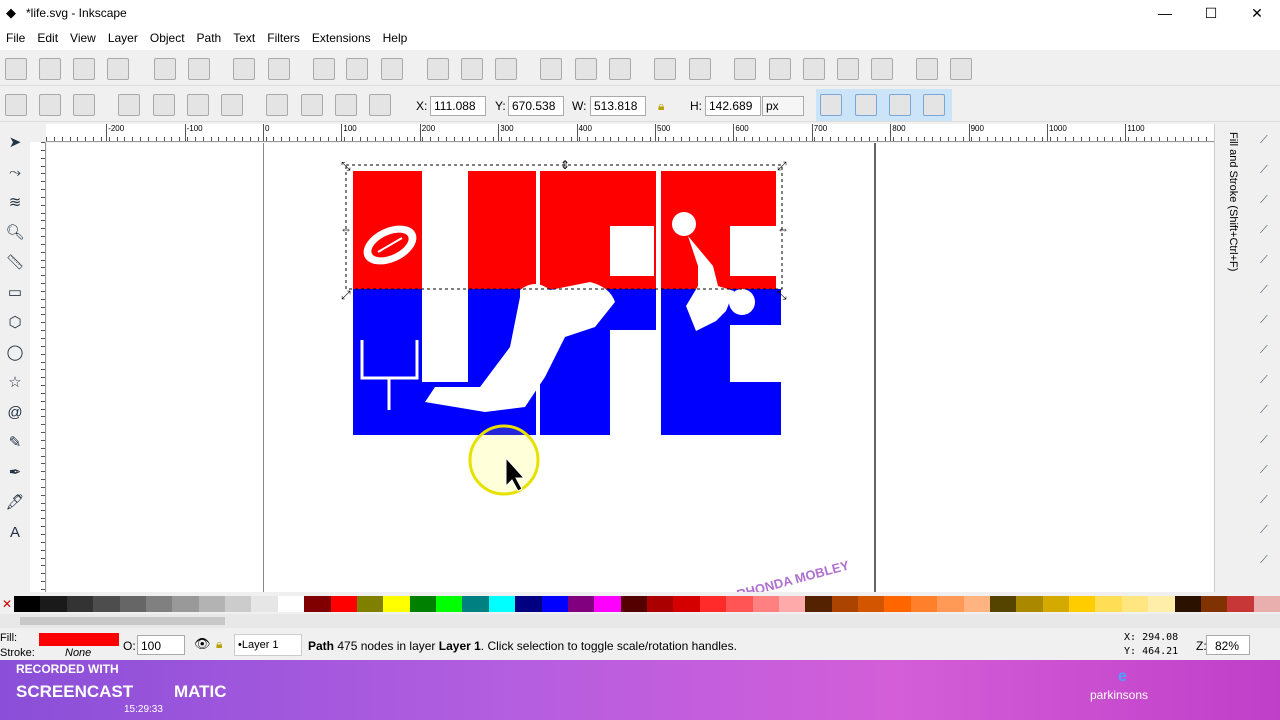 This screenshot has width=1280, height=720. What do you see at coordinates (1211, 13) in the screenshot?
I see `maximize-button: ☐` at bounding box center [1211, 13].